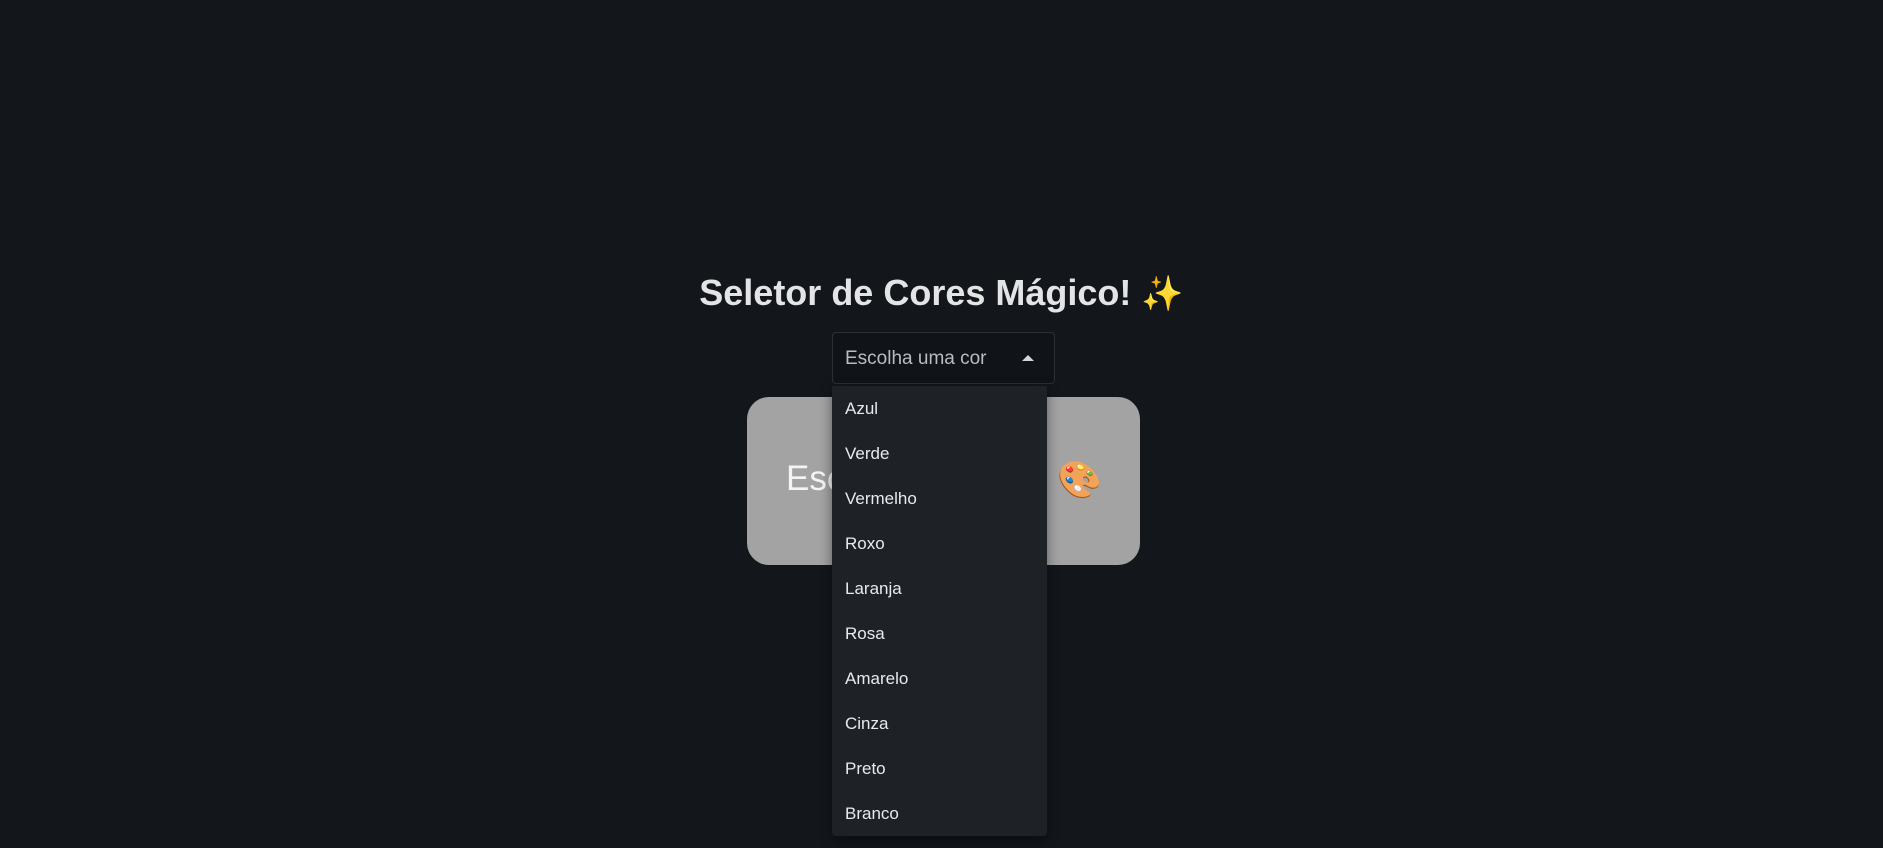 Image resolution: width=1883 pixels, height=848 pixels. I want to click on color-option-cinza: Cinza, so click(939, 723).